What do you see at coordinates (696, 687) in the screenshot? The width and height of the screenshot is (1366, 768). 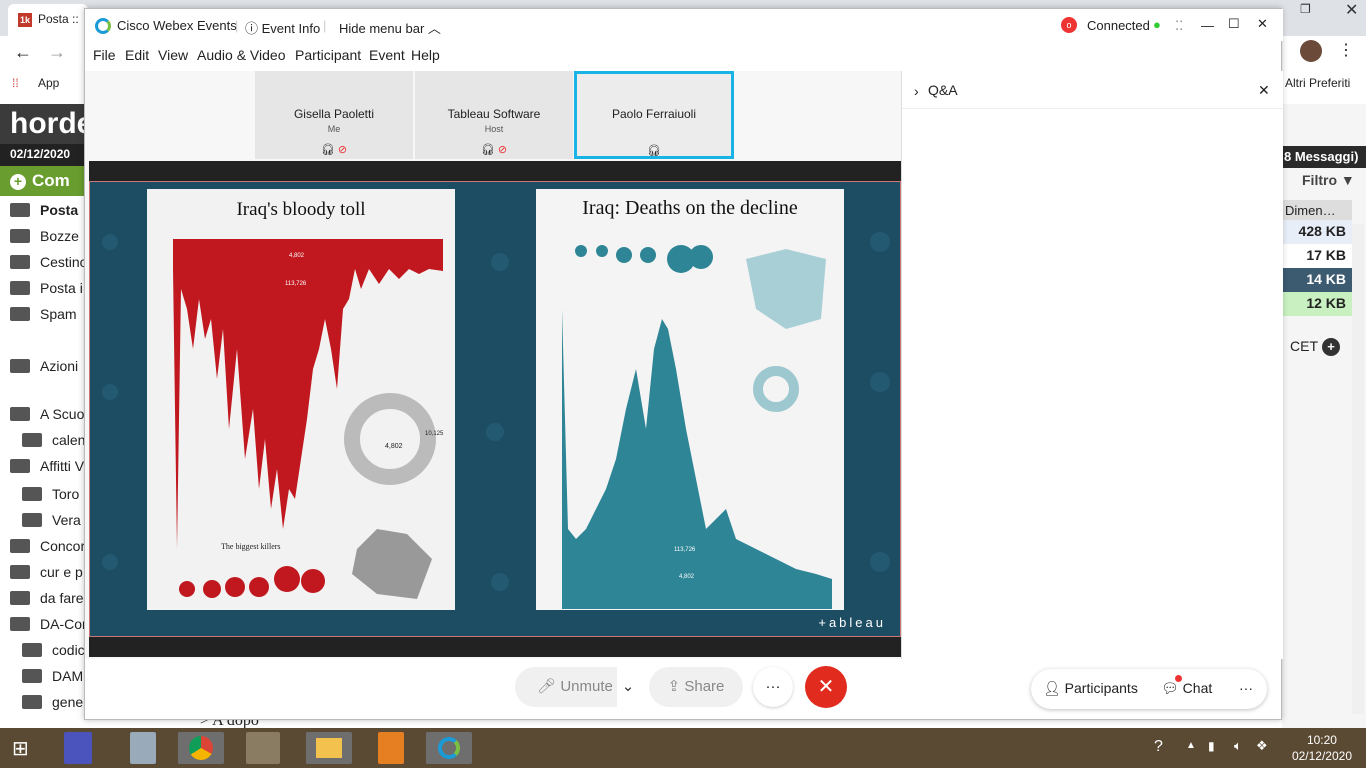 I see `share-button: ⇪ Share` at bounding box center [696, 687].